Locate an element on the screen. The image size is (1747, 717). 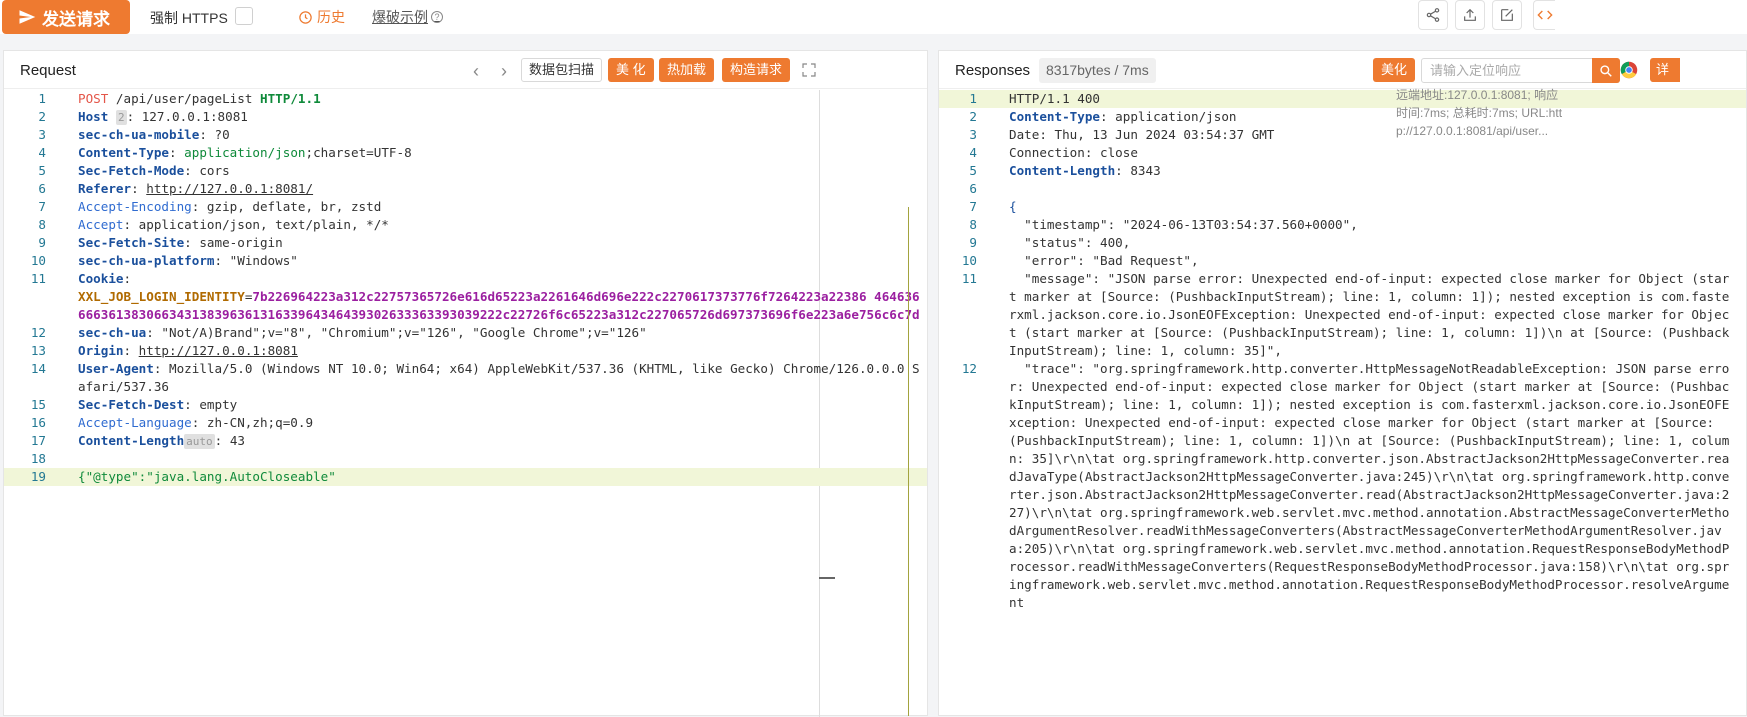
share-icon is located at coordinates (1433, 15).